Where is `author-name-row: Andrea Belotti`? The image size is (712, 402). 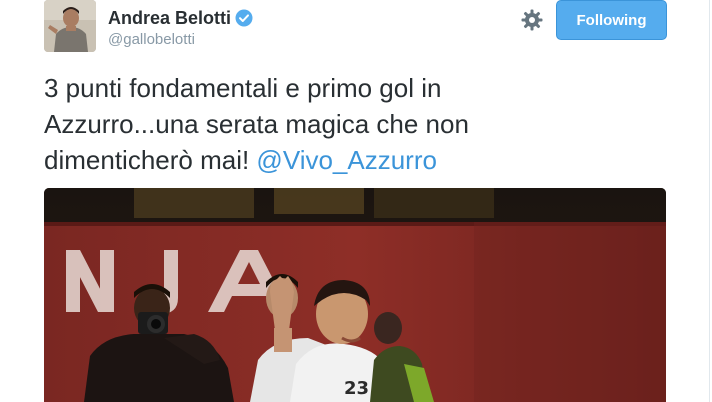 author-name-row: Andrea Belotti is located at coordinates (180, 18).